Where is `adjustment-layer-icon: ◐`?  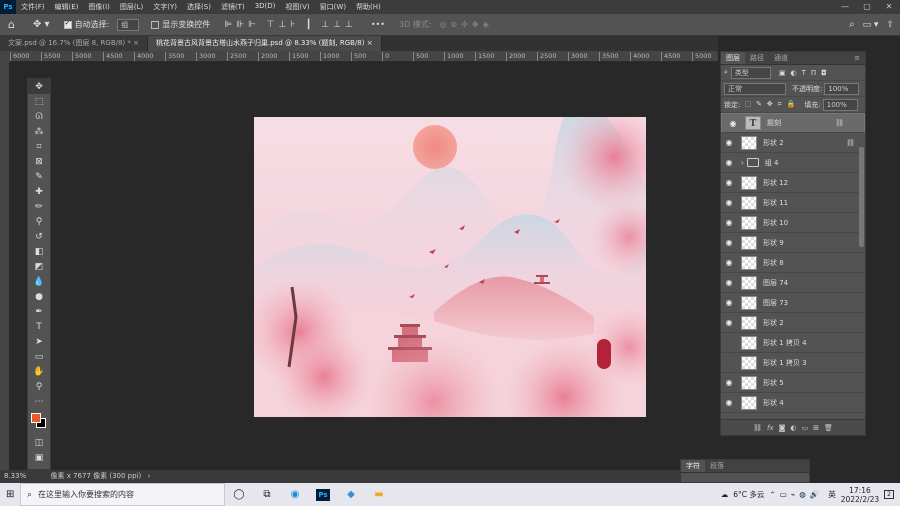 adjustment-layer-icon: ◐ is located at coordinates (793, 428).